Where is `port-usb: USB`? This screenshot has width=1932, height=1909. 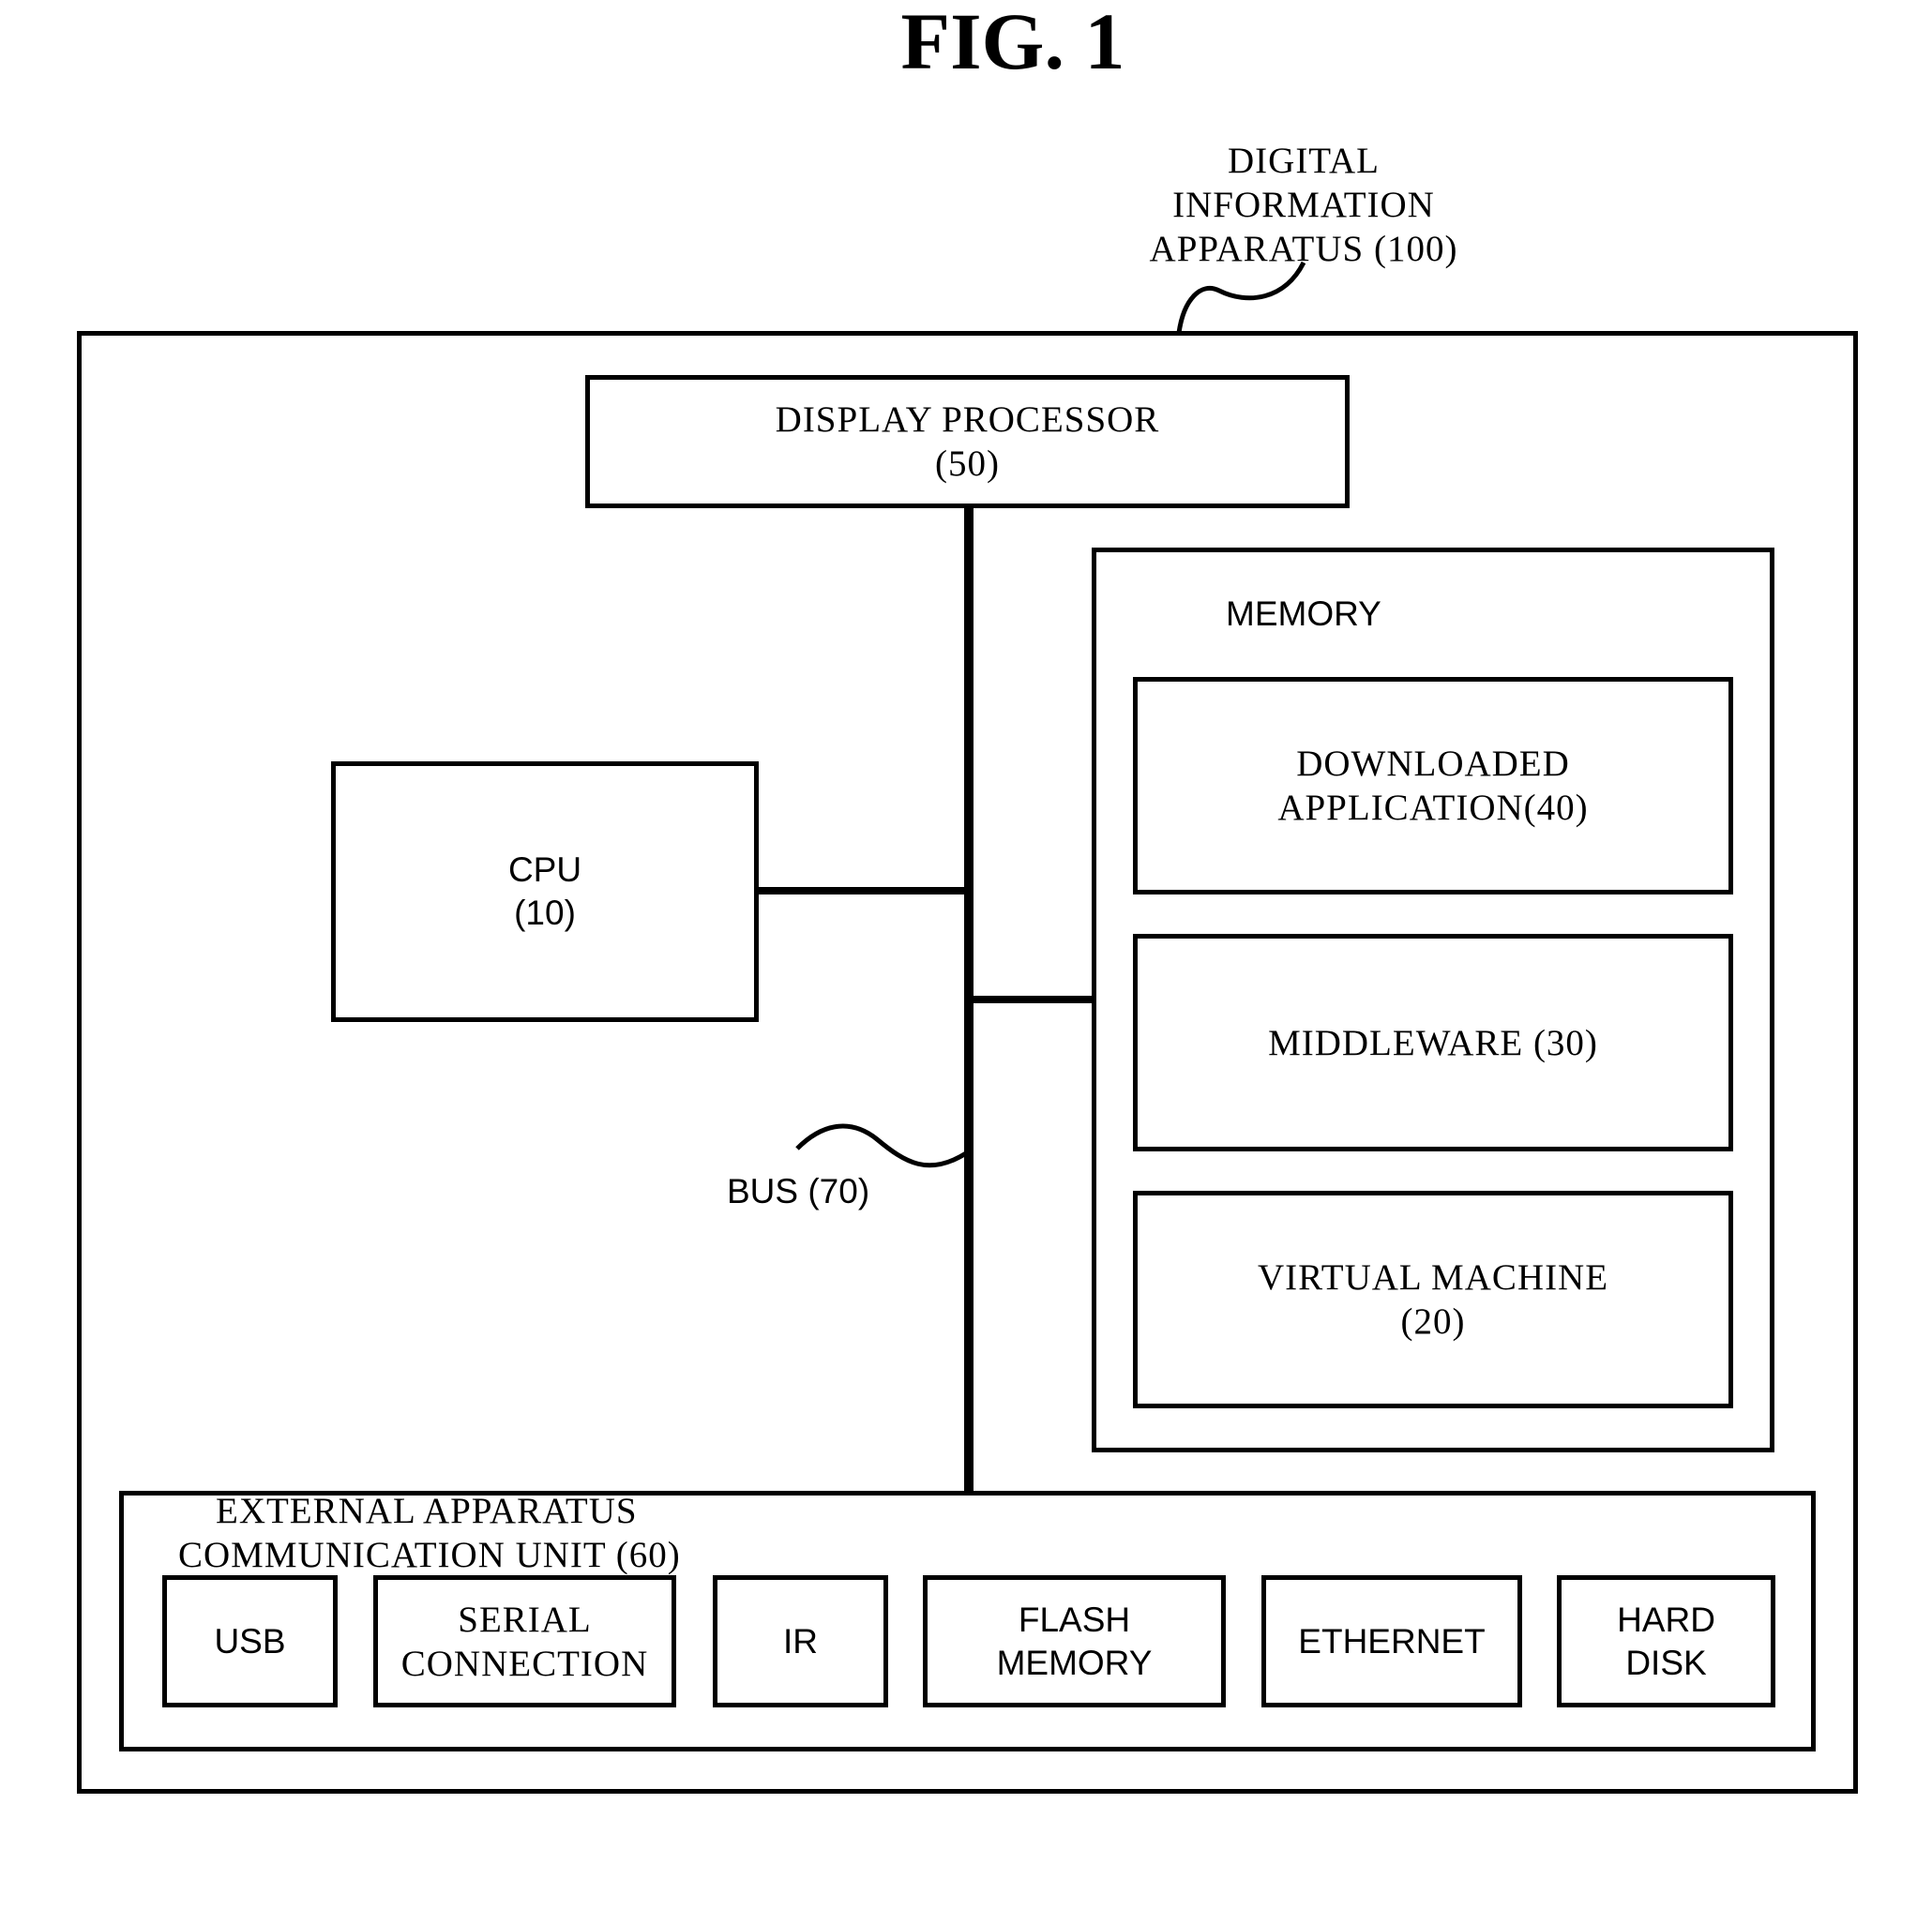 port-usb: USB is located at coordinates (250, 1641).